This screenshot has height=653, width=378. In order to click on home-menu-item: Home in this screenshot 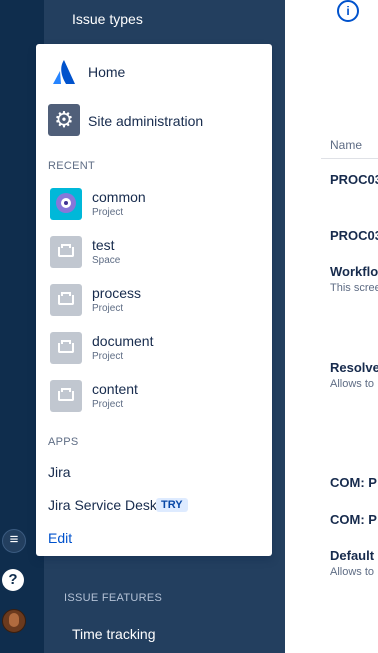, I will do `click(154, 72)`.